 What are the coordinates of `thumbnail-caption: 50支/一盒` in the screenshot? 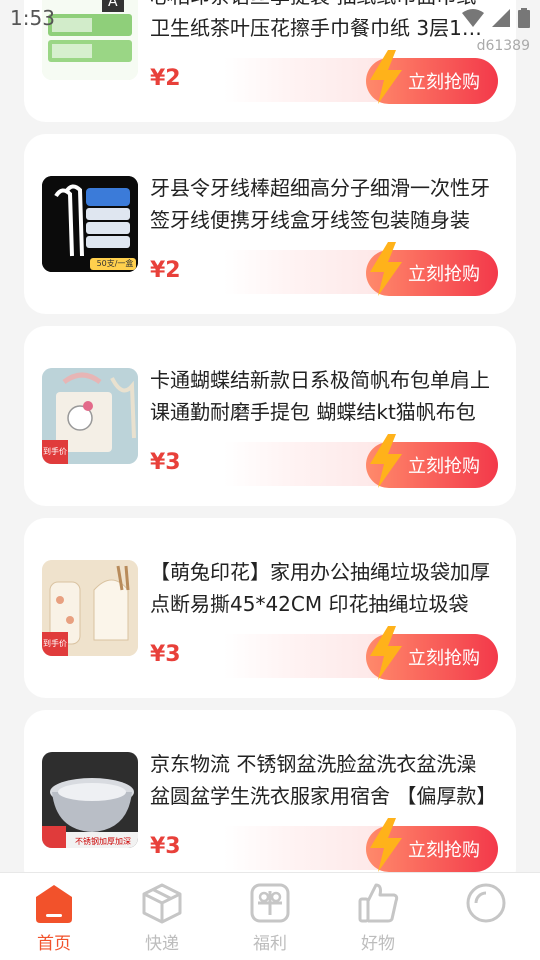 It's located at (115, 263).